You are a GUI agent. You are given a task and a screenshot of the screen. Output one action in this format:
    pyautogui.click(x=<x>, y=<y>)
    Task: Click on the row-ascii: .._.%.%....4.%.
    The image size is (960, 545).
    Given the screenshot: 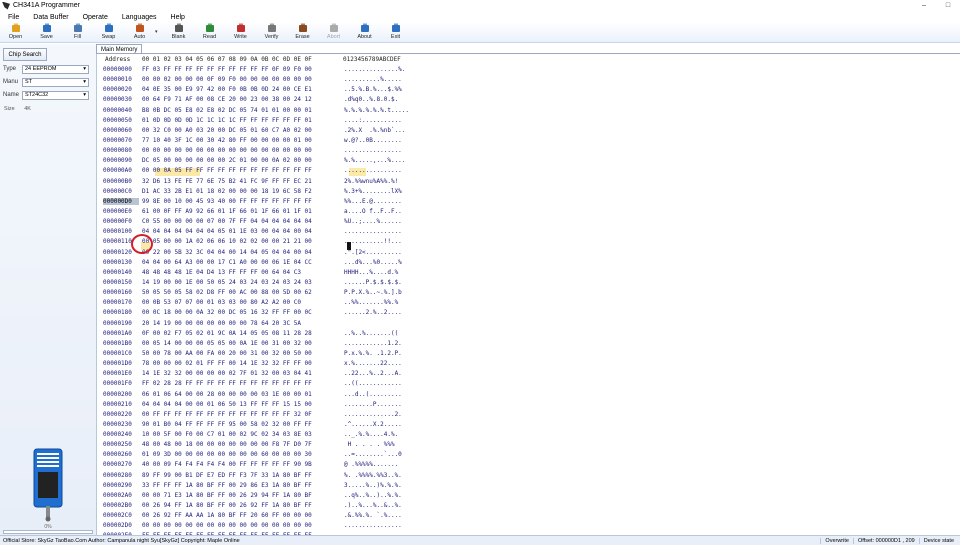 What is the action you would take?
    pyautogui.click(x=371, y=434)
    